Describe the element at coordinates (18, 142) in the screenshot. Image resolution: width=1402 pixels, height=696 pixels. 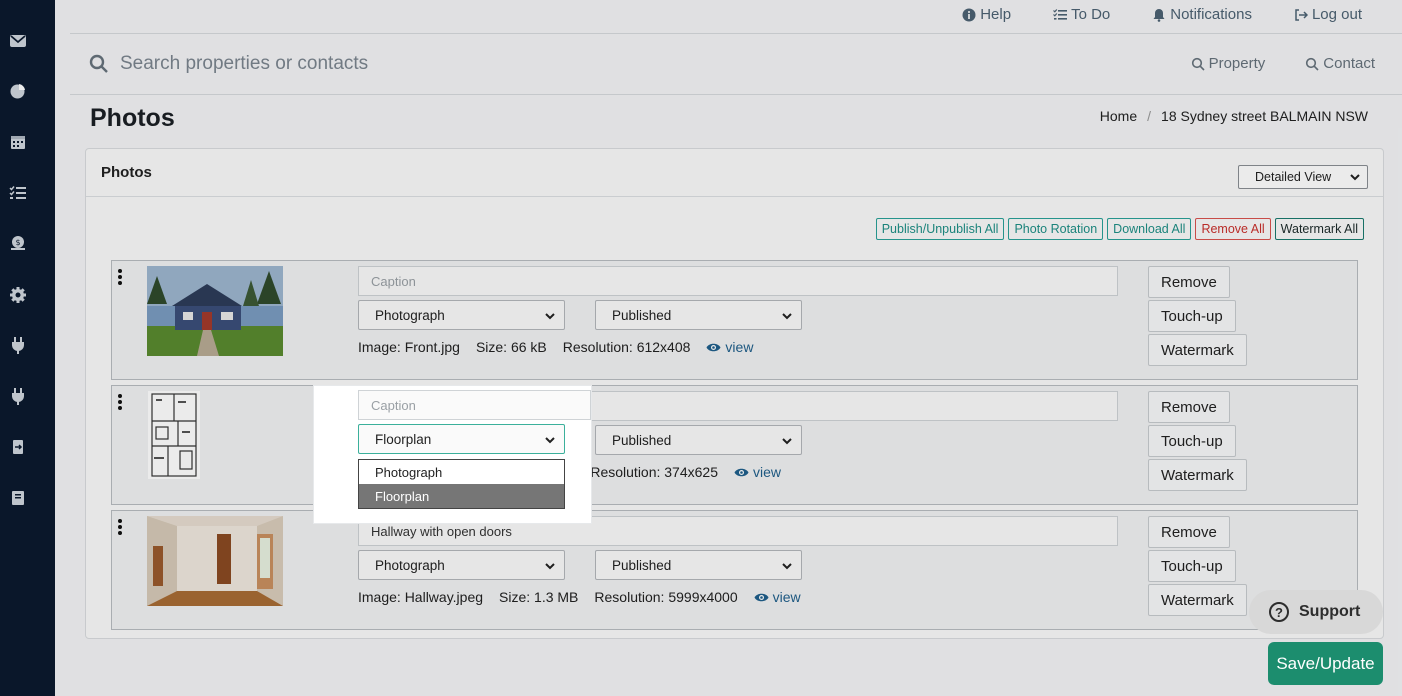
I see `calendar-icon` at that location.